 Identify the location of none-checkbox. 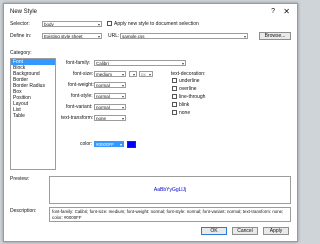
(174, 112).